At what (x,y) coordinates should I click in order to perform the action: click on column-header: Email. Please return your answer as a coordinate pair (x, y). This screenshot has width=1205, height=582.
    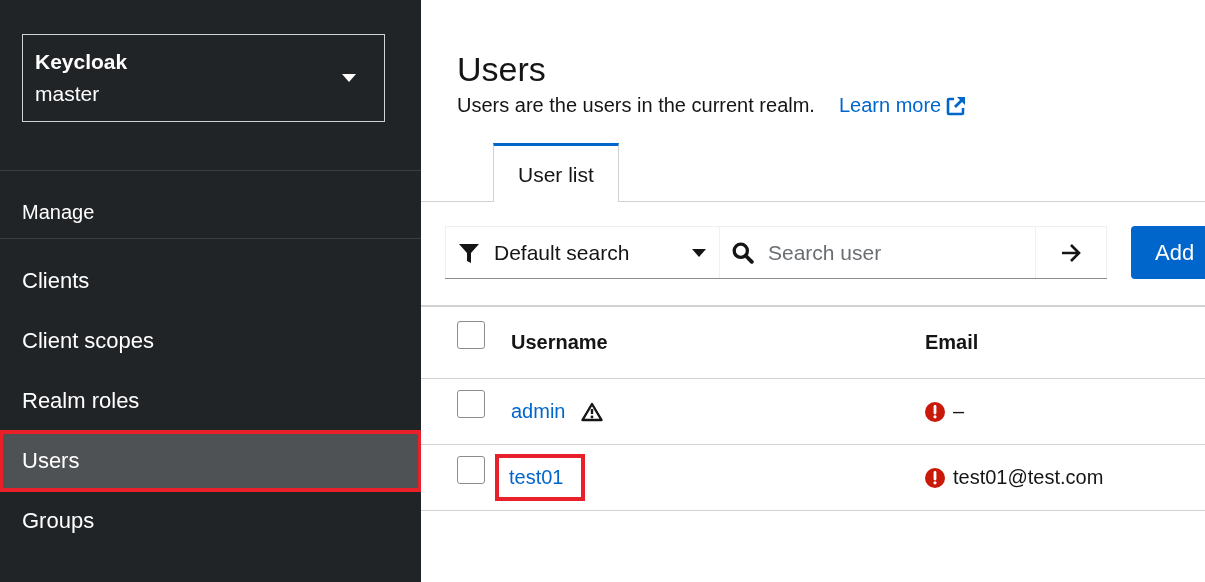
    Looking at the image, I should click on (952, 342).